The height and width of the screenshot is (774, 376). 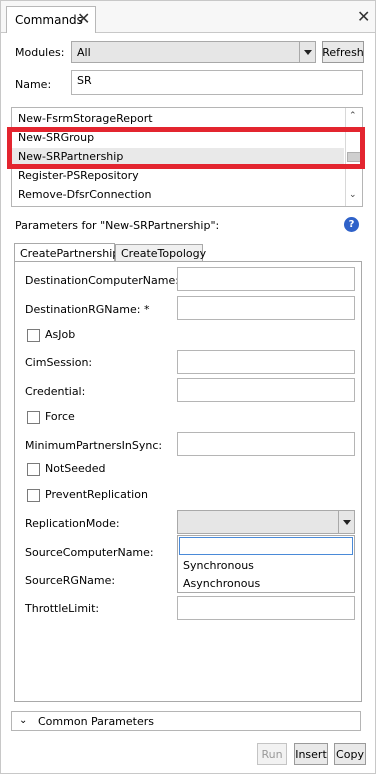 I want to click on help-icon: ?, so click(x=351, y=224).